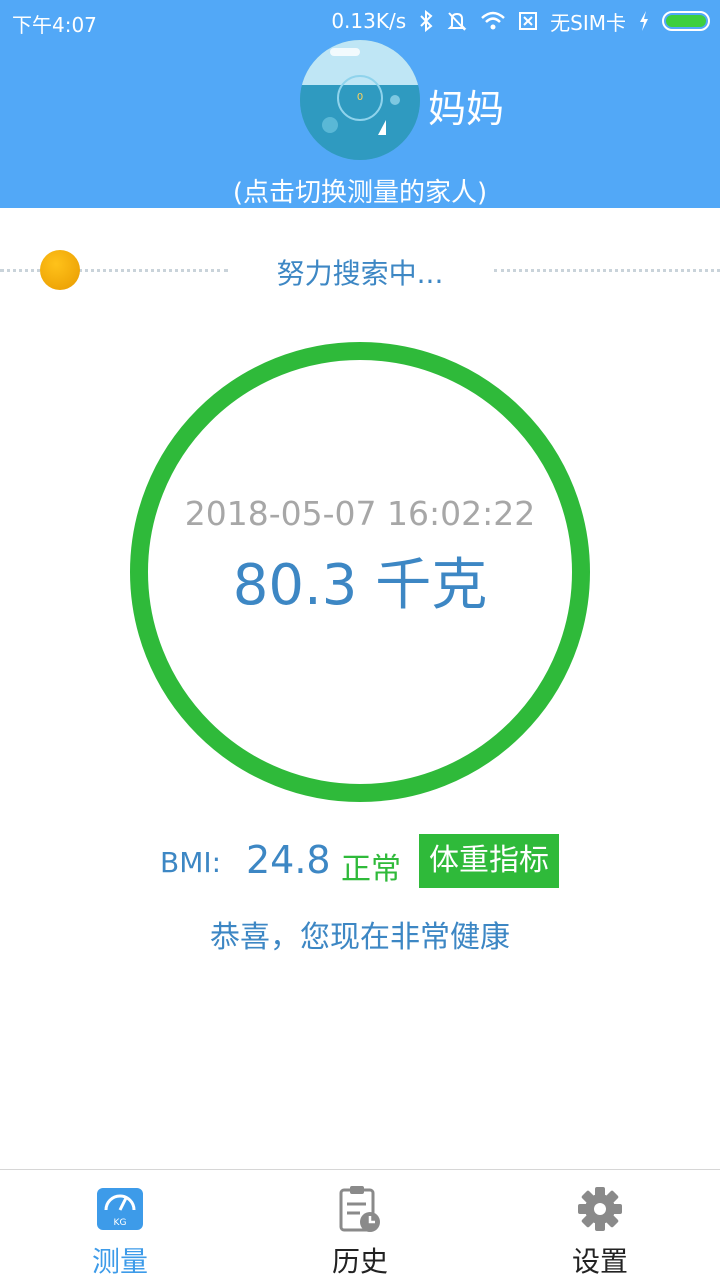  What do you see at coordinates (457, 21) in the screenshot?
I see `mute-bell-icon` at bounding box center [457, 21].